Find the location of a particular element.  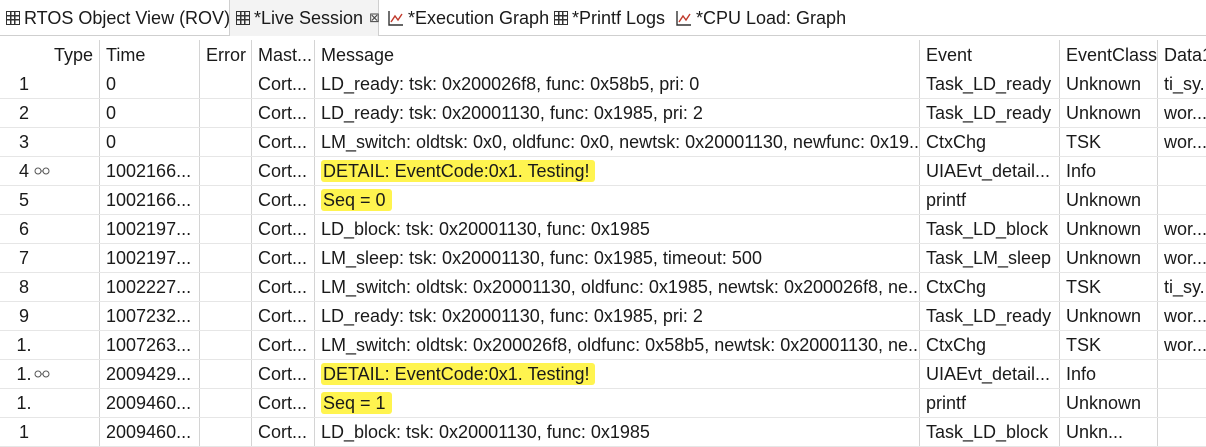

row-index: 7 is located at coordinates (23, 258).